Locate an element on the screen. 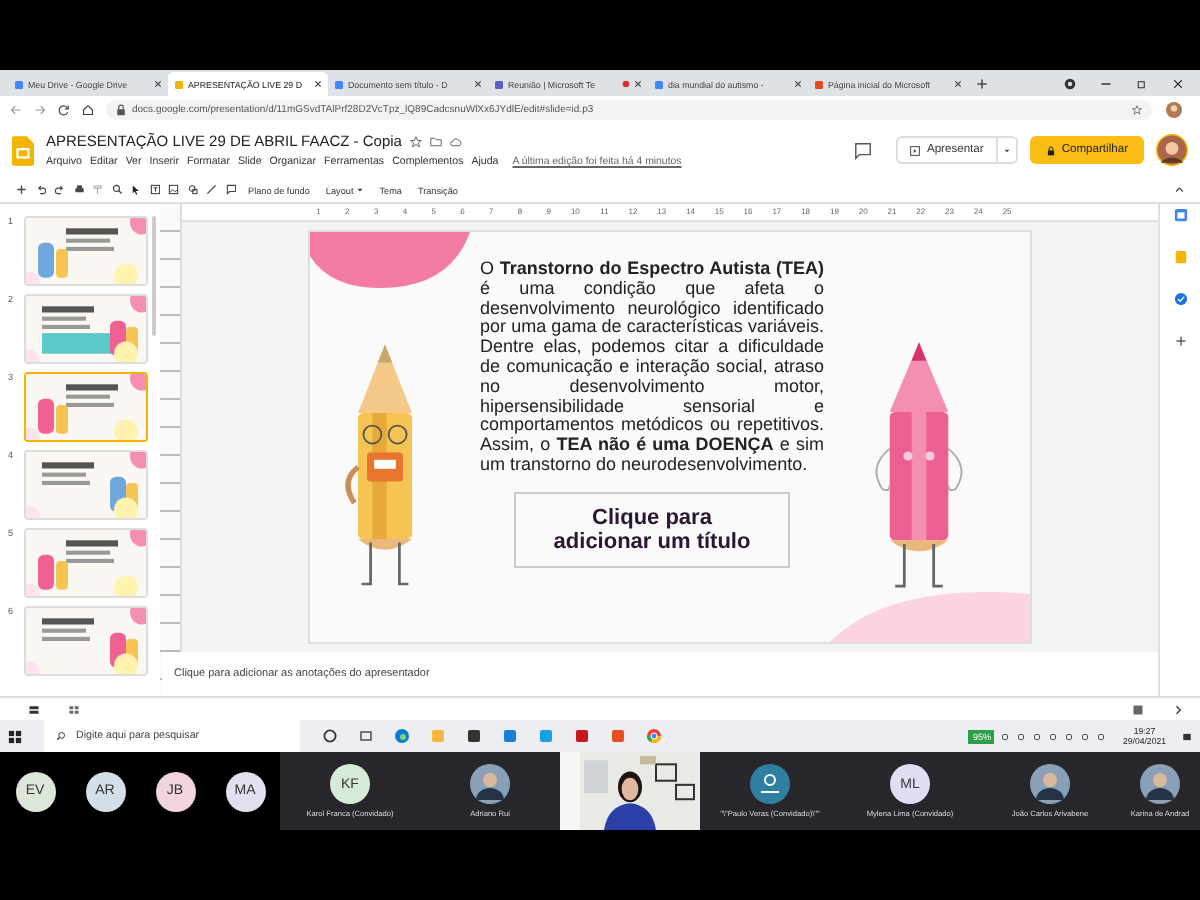  calendar-icon is located at coordinates (1180, 215).